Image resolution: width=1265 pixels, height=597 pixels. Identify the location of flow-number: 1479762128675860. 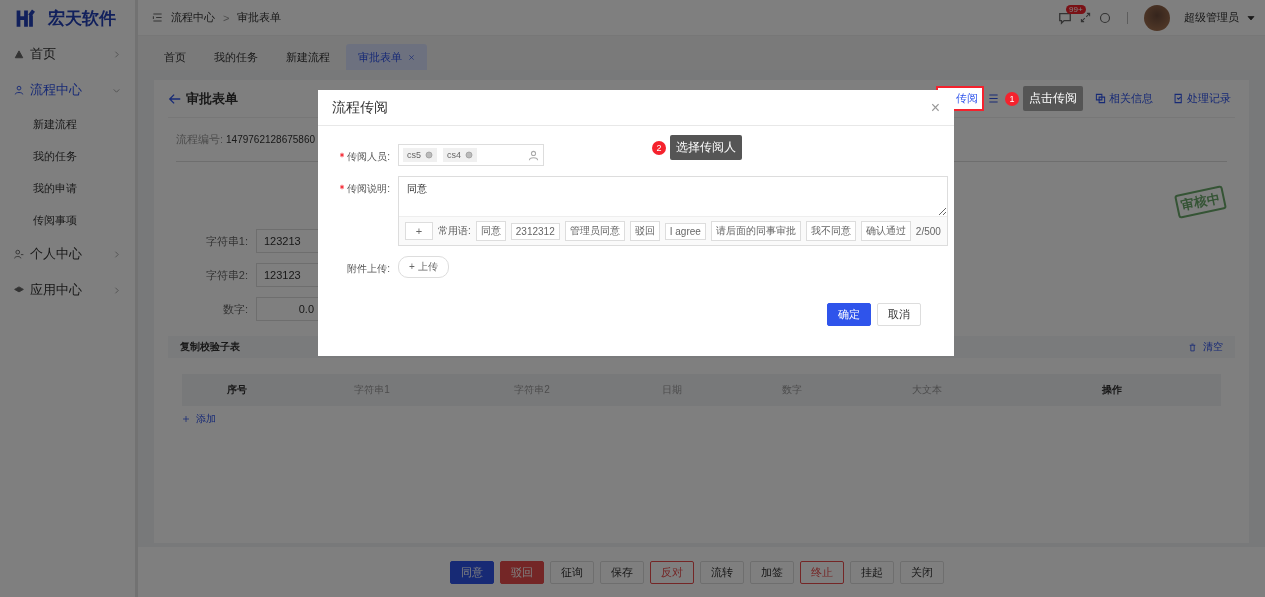
(271, 139).